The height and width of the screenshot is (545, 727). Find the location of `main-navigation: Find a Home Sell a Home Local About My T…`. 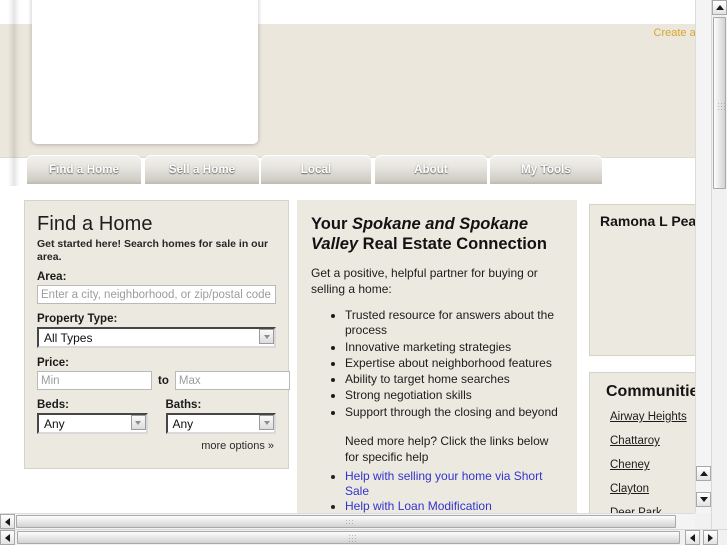

main-navigation: Find a Home Sell a Home Local About My T… is located at coordinates (355, 170).